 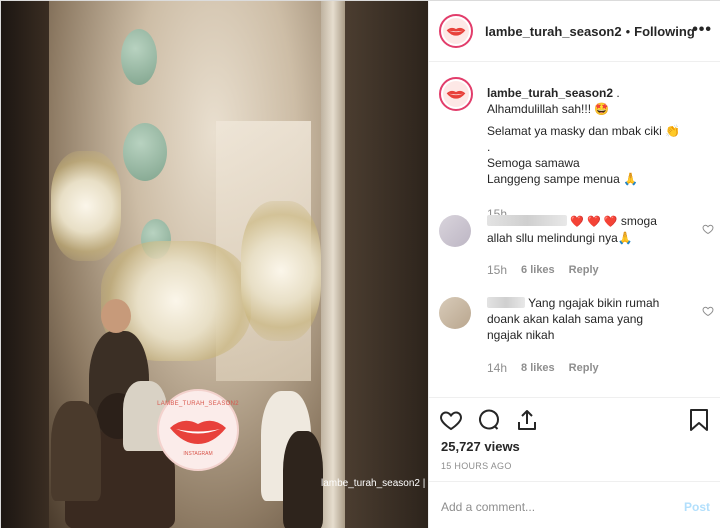 What do you see at coordinates (702, 30) in the screenshot?
I see `more-options-icon: •••` at bounding box center [702, 30].